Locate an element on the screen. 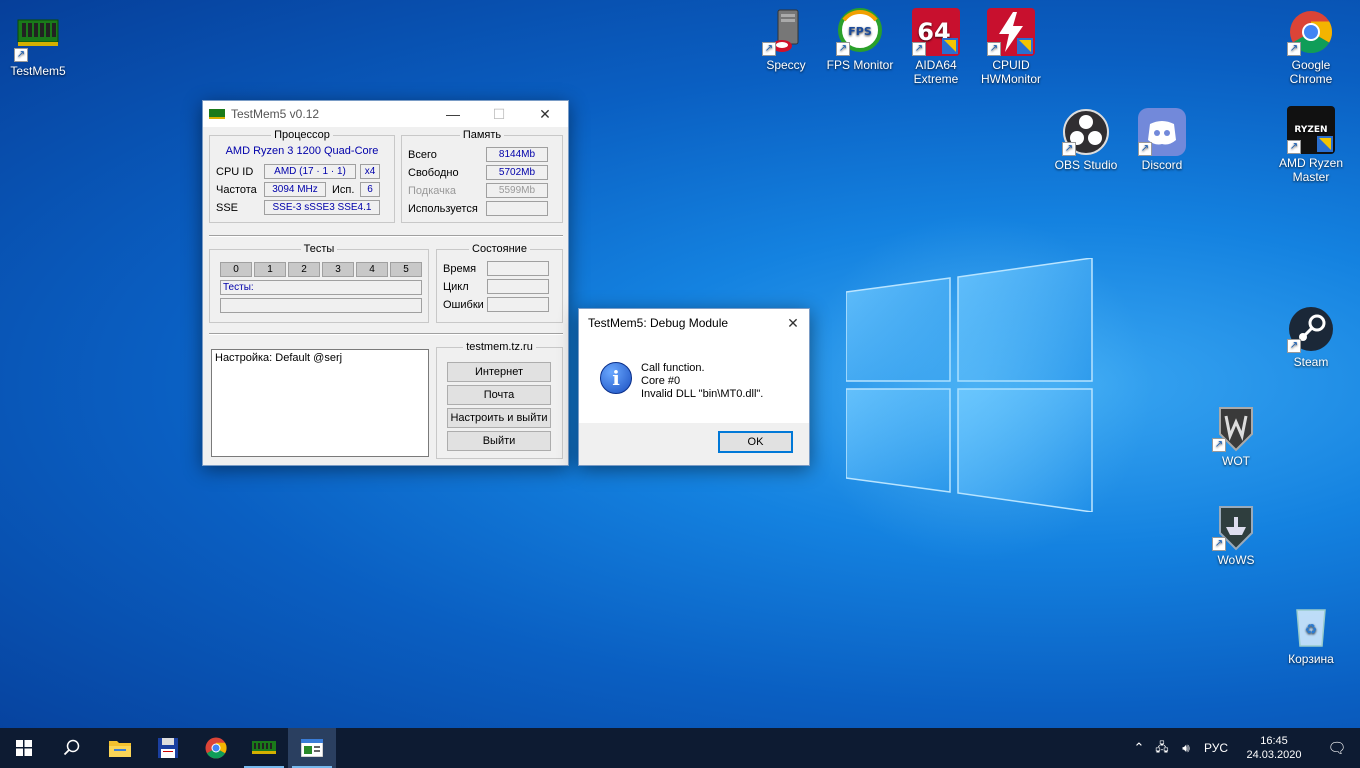 Image resolution: width=1360 pixels, height=768 pixels. desktop-icon-label: Google Chrome is located at coordinates (1311, 72).